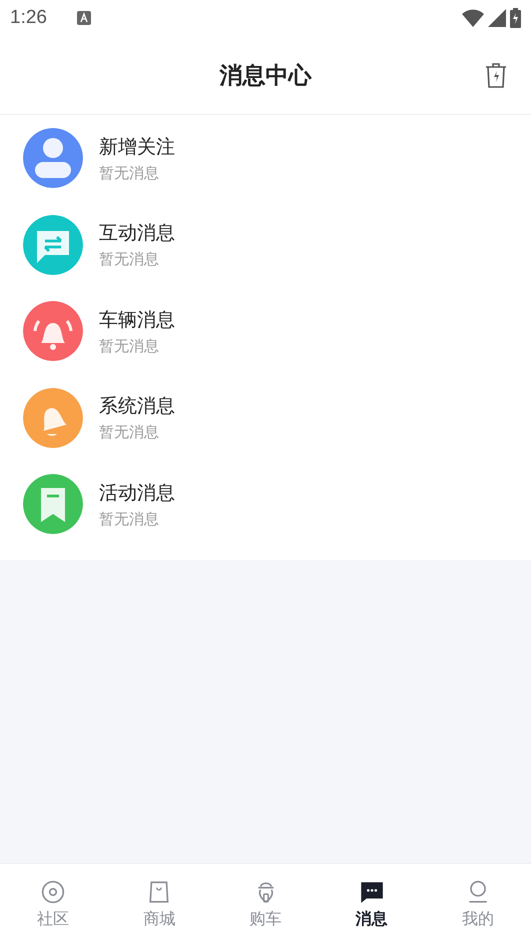  I want to click on alarm-category-icon, so click(53, 331).